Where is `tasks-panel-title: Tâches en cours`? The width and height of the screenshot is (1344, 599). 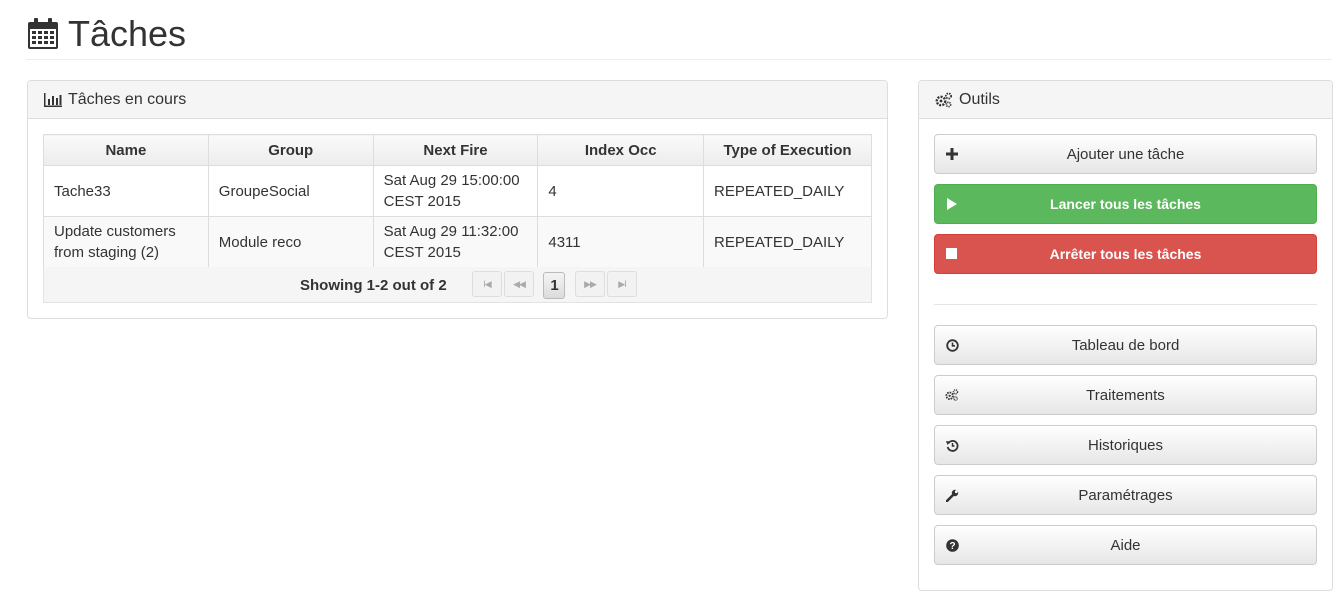 tasks-panel-title: Tâches en cours is located at coordinates (127, 99).